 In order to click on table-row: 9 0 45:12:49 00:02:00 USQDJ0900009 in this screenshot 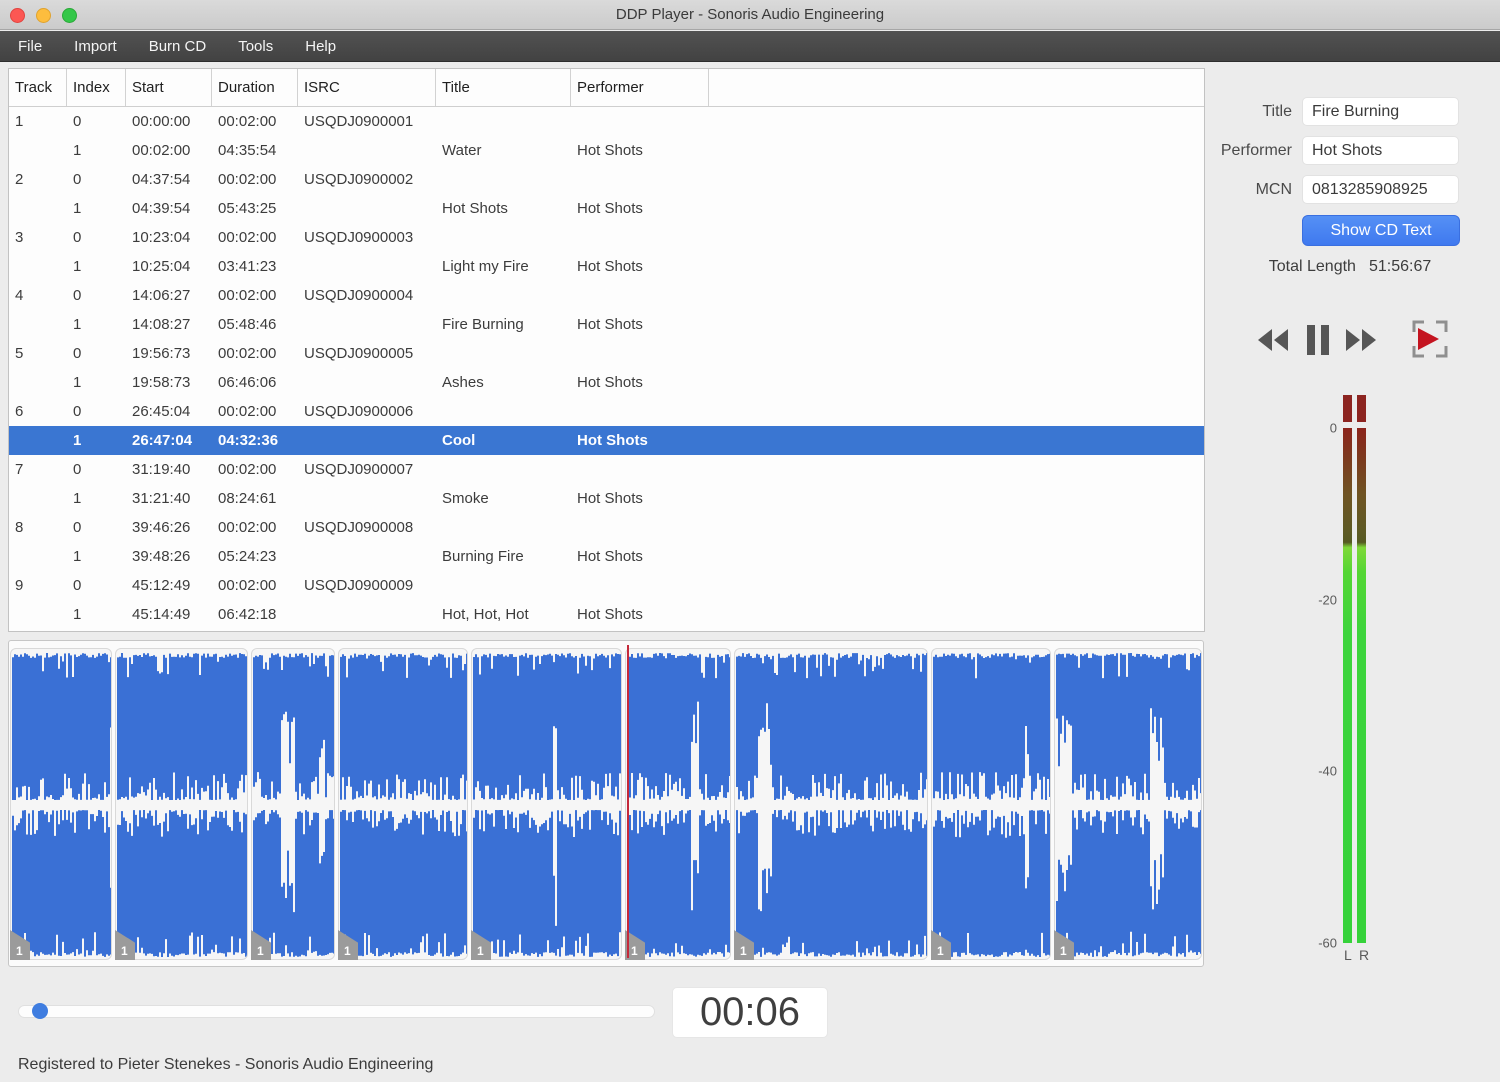, I will do `click(606, 585)`.